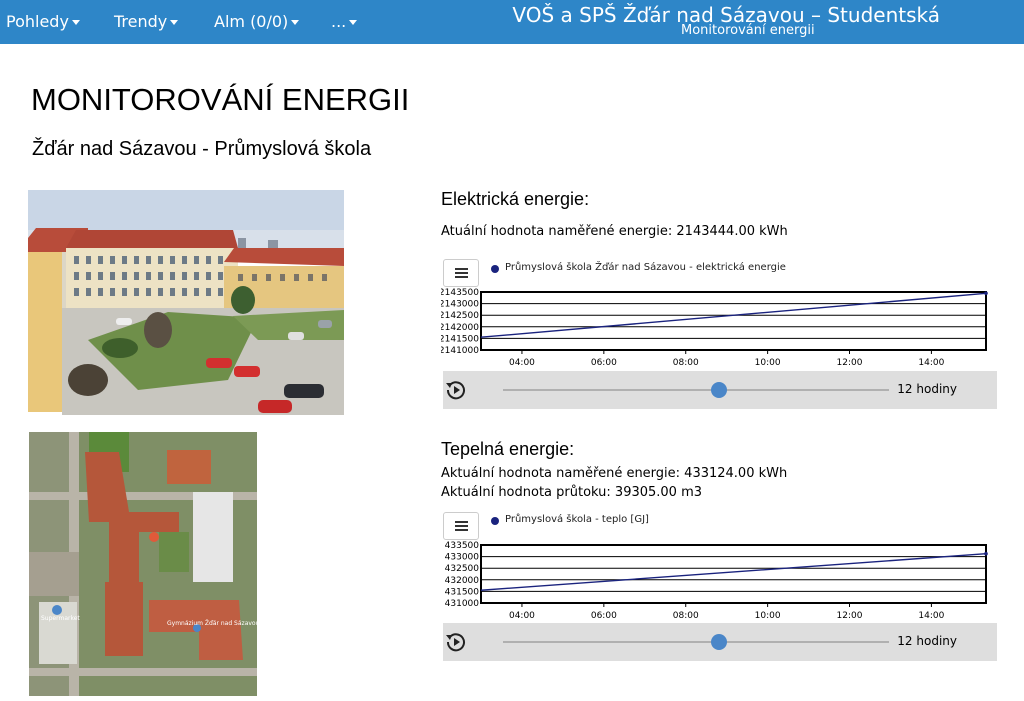  What do you see at coordinates (515, 199) in the screenshot?
I see `electric-heading: Elektrická energie:` at bounding box center [515, 199].